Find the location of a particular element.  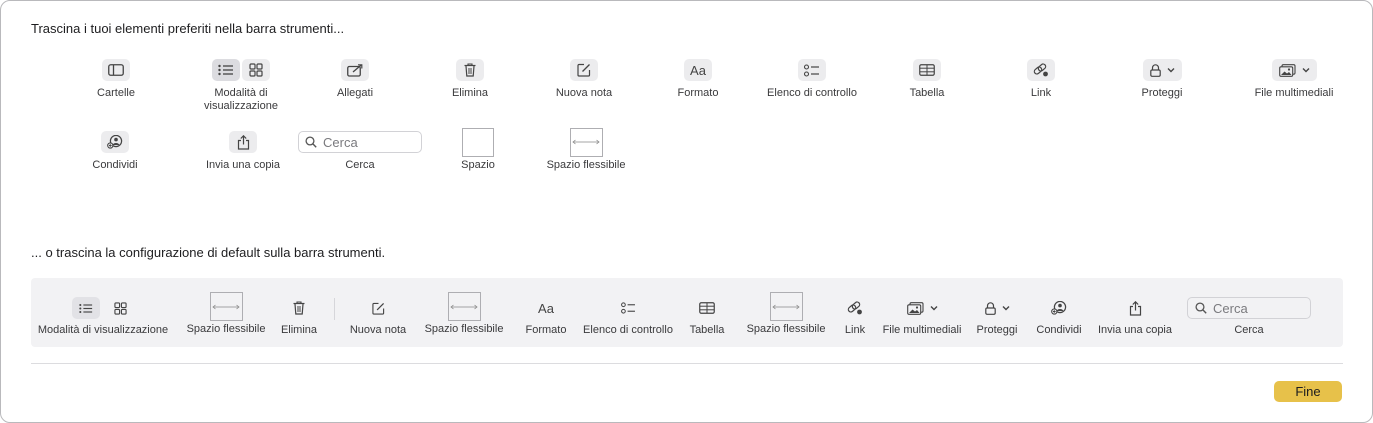

palette-item-table: Tabella is located at coordinates (927, 79).